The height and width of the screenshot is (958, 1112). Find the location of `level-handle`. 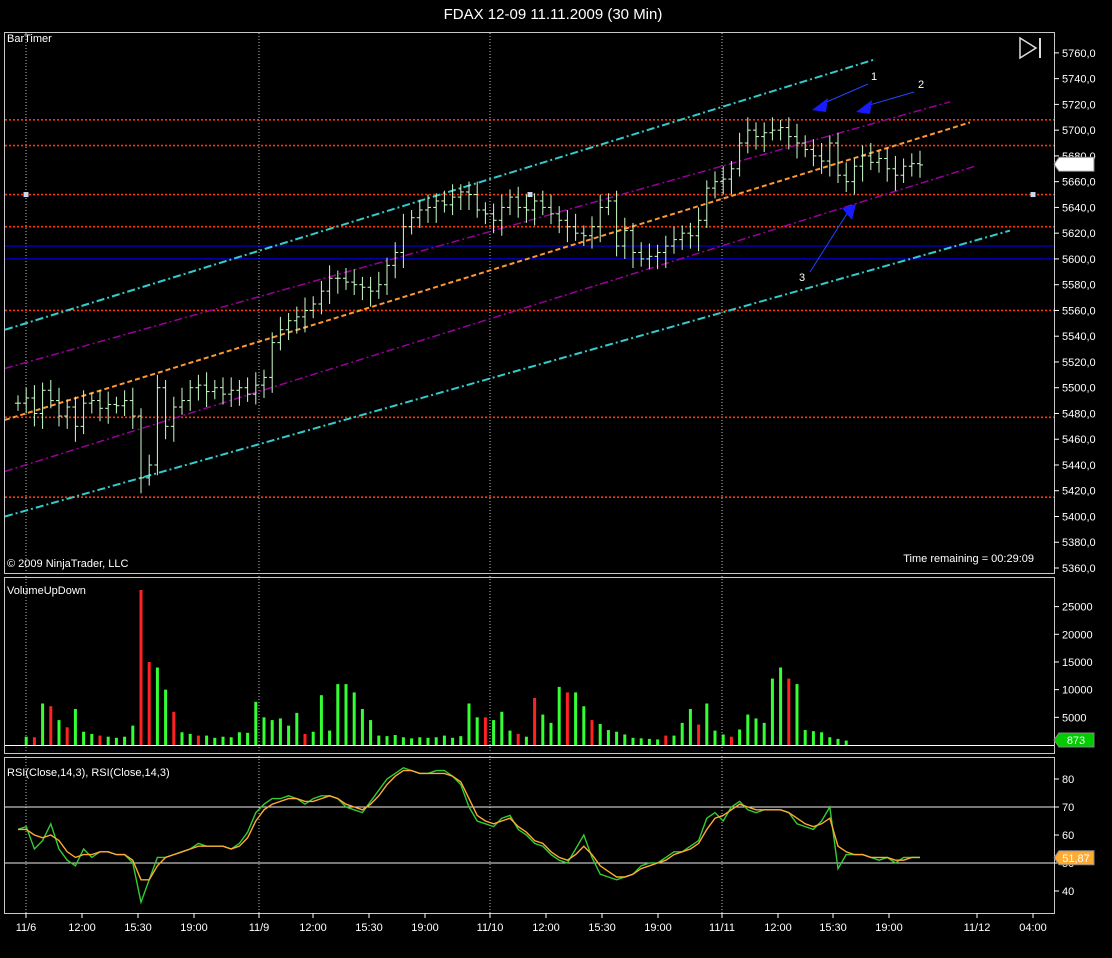

level-handle is located at coordinates (1033, 195).